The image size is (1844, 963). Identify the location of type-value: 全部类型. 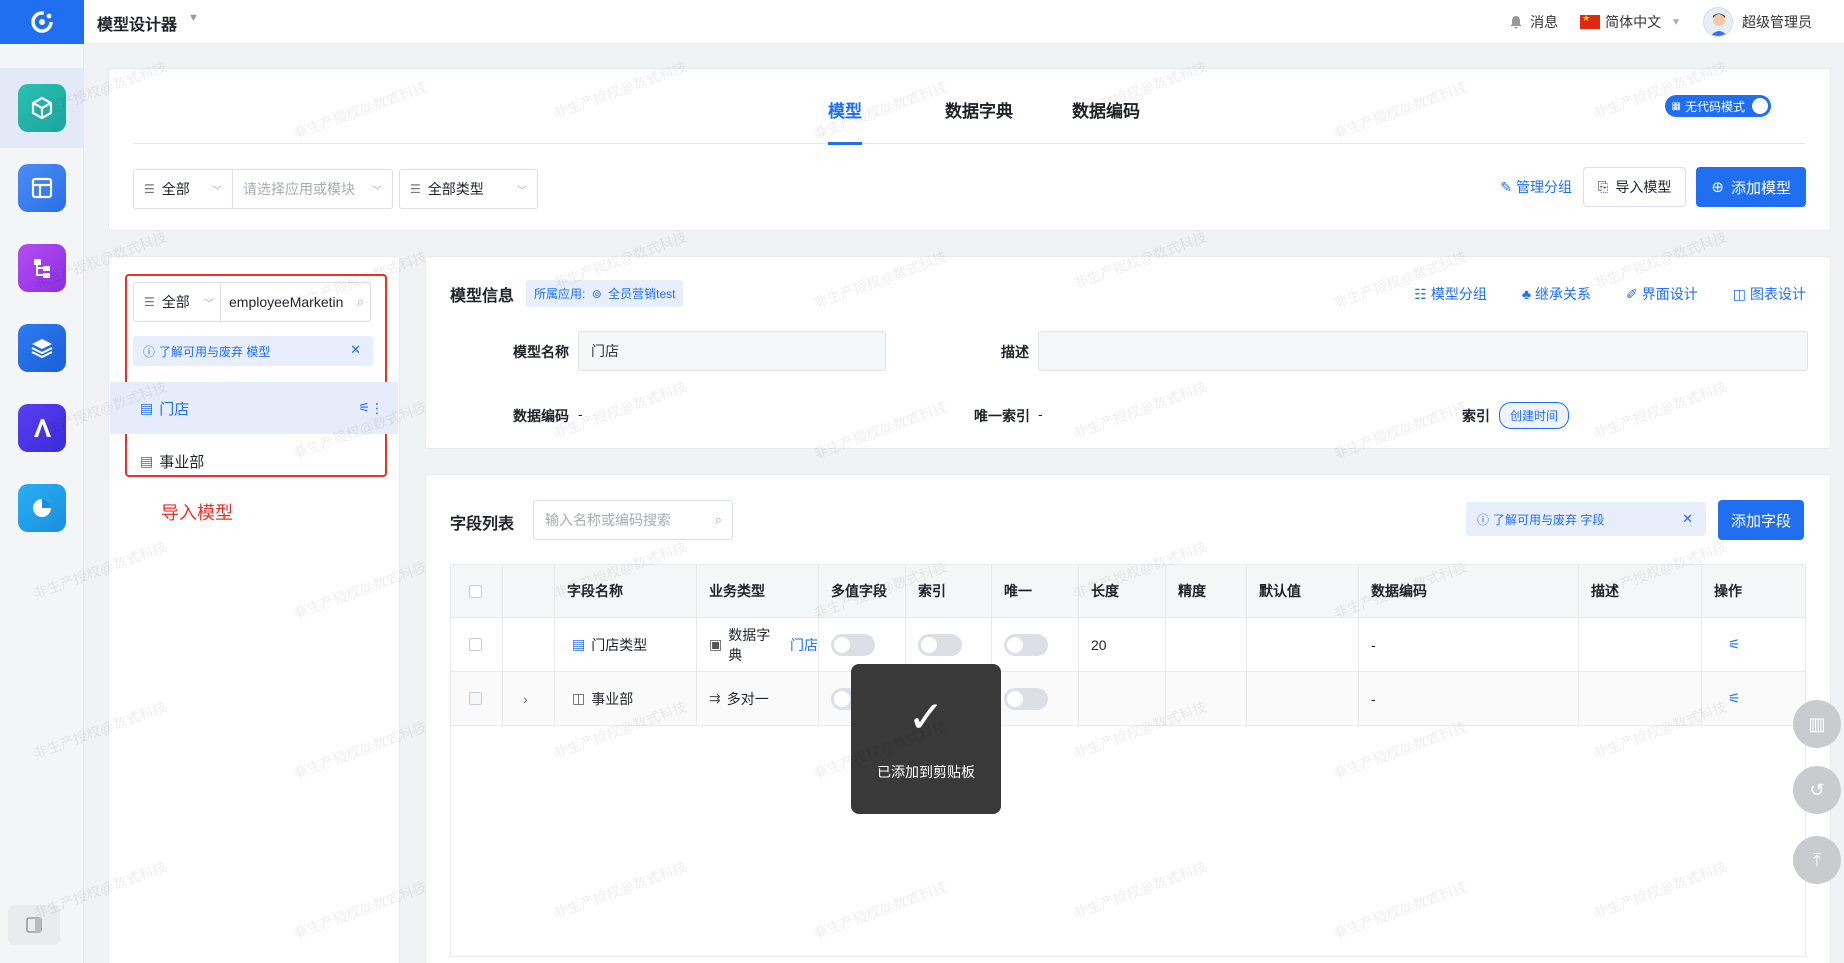
(455, 189).